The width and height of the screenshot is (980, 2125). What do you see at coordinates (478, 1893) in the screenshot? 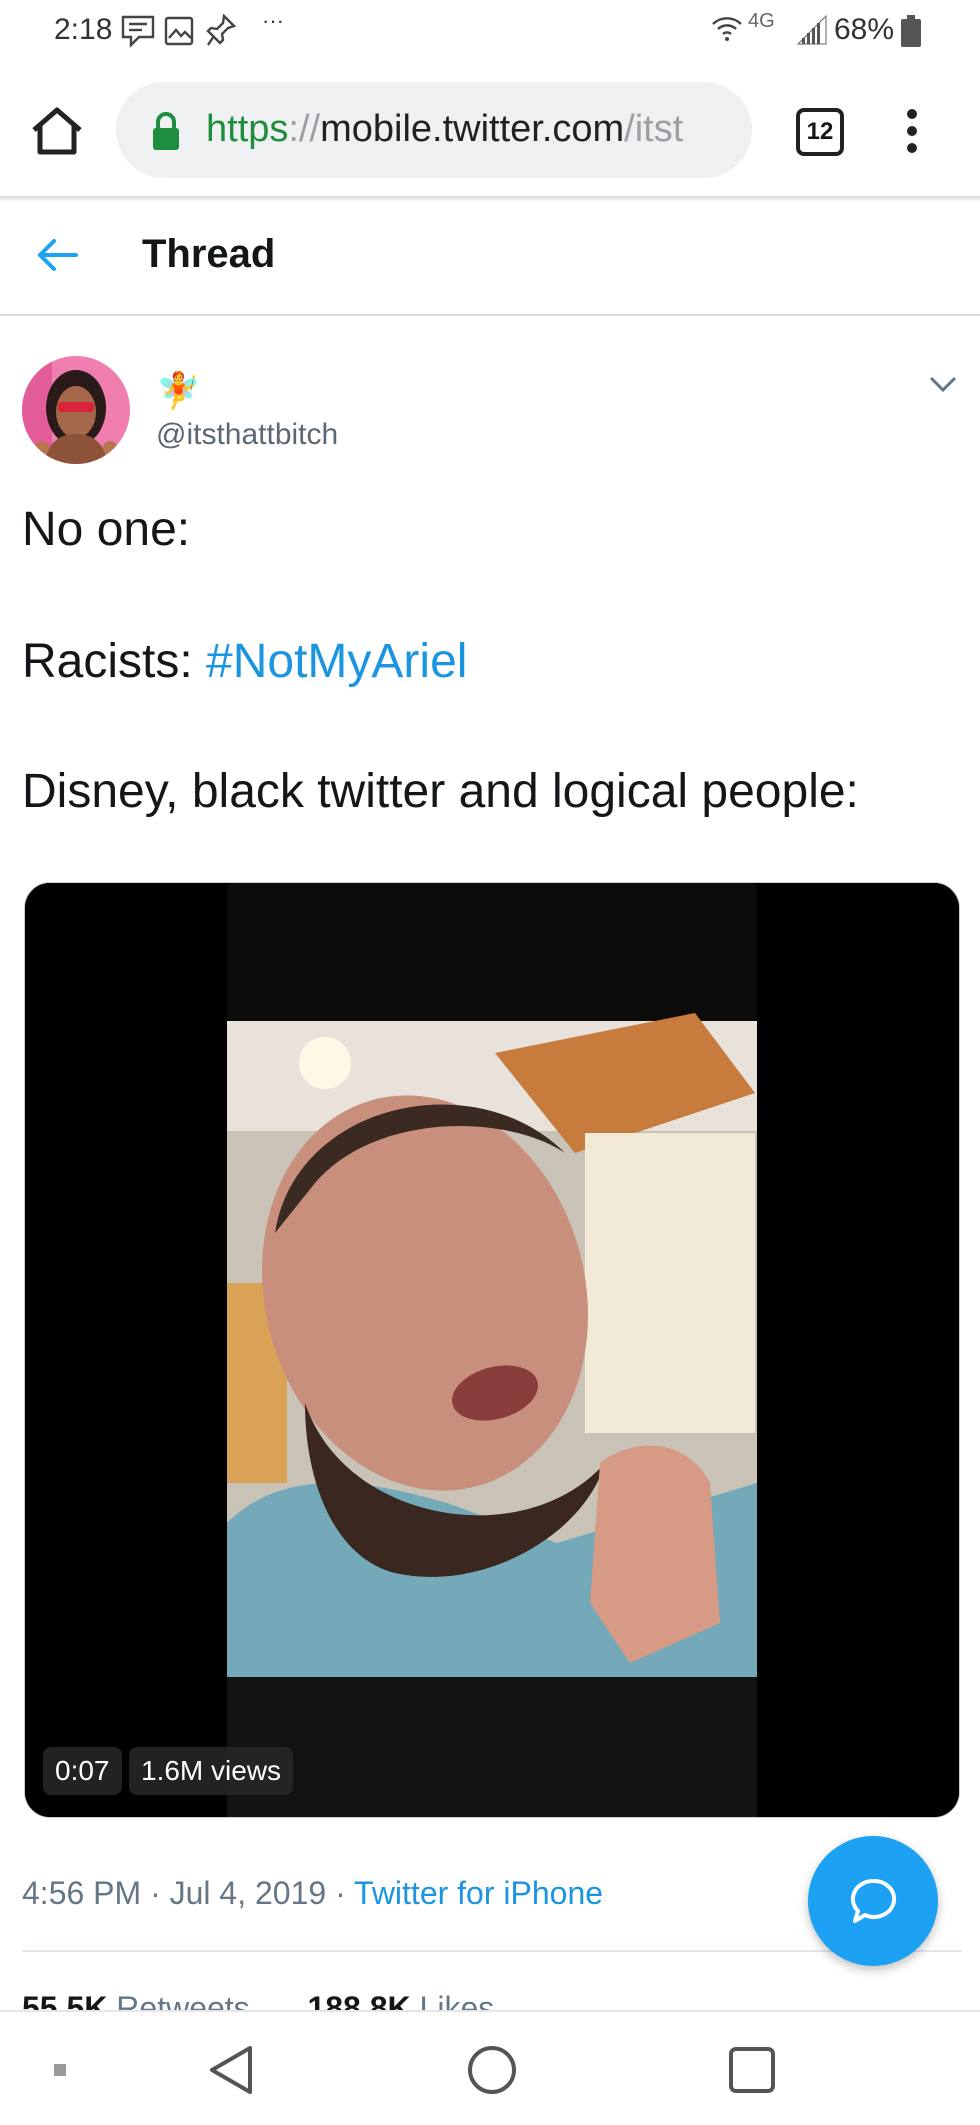
I see `tweet-source-link: Twitter for iPhone` at bounding box center [478, 1893].